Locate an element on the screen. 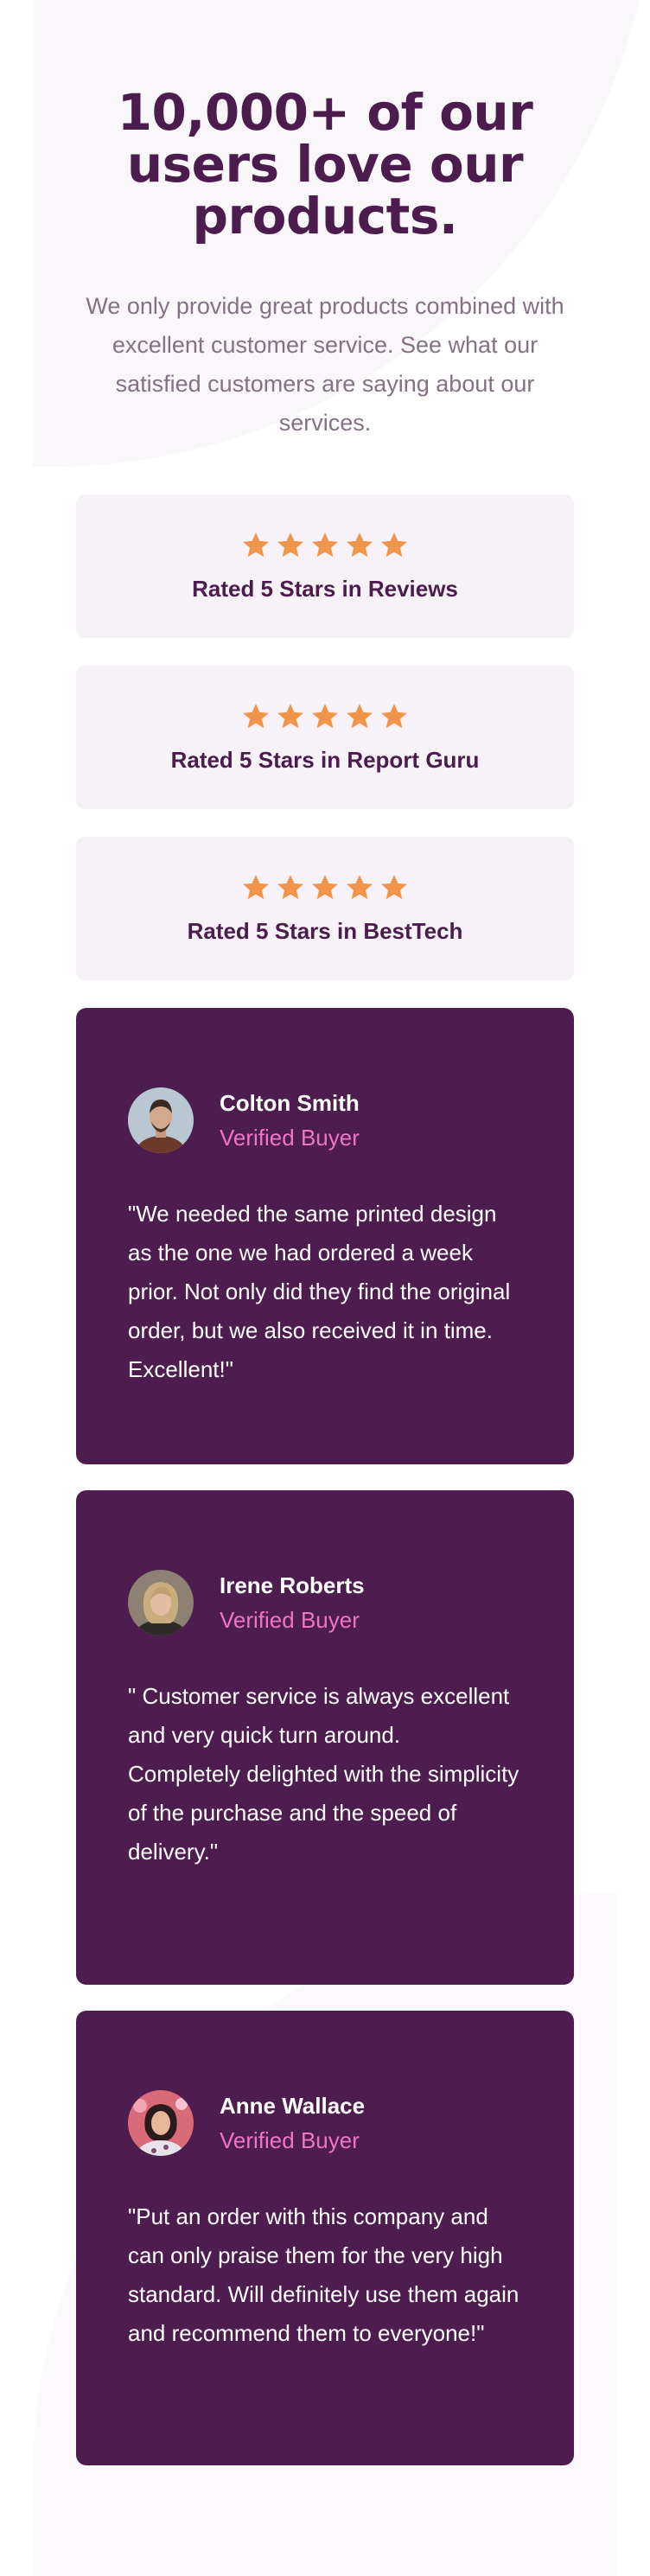  rating-card-report-guru: Rated 5 Stars in Report Guru is located at coordinates (325, 737).